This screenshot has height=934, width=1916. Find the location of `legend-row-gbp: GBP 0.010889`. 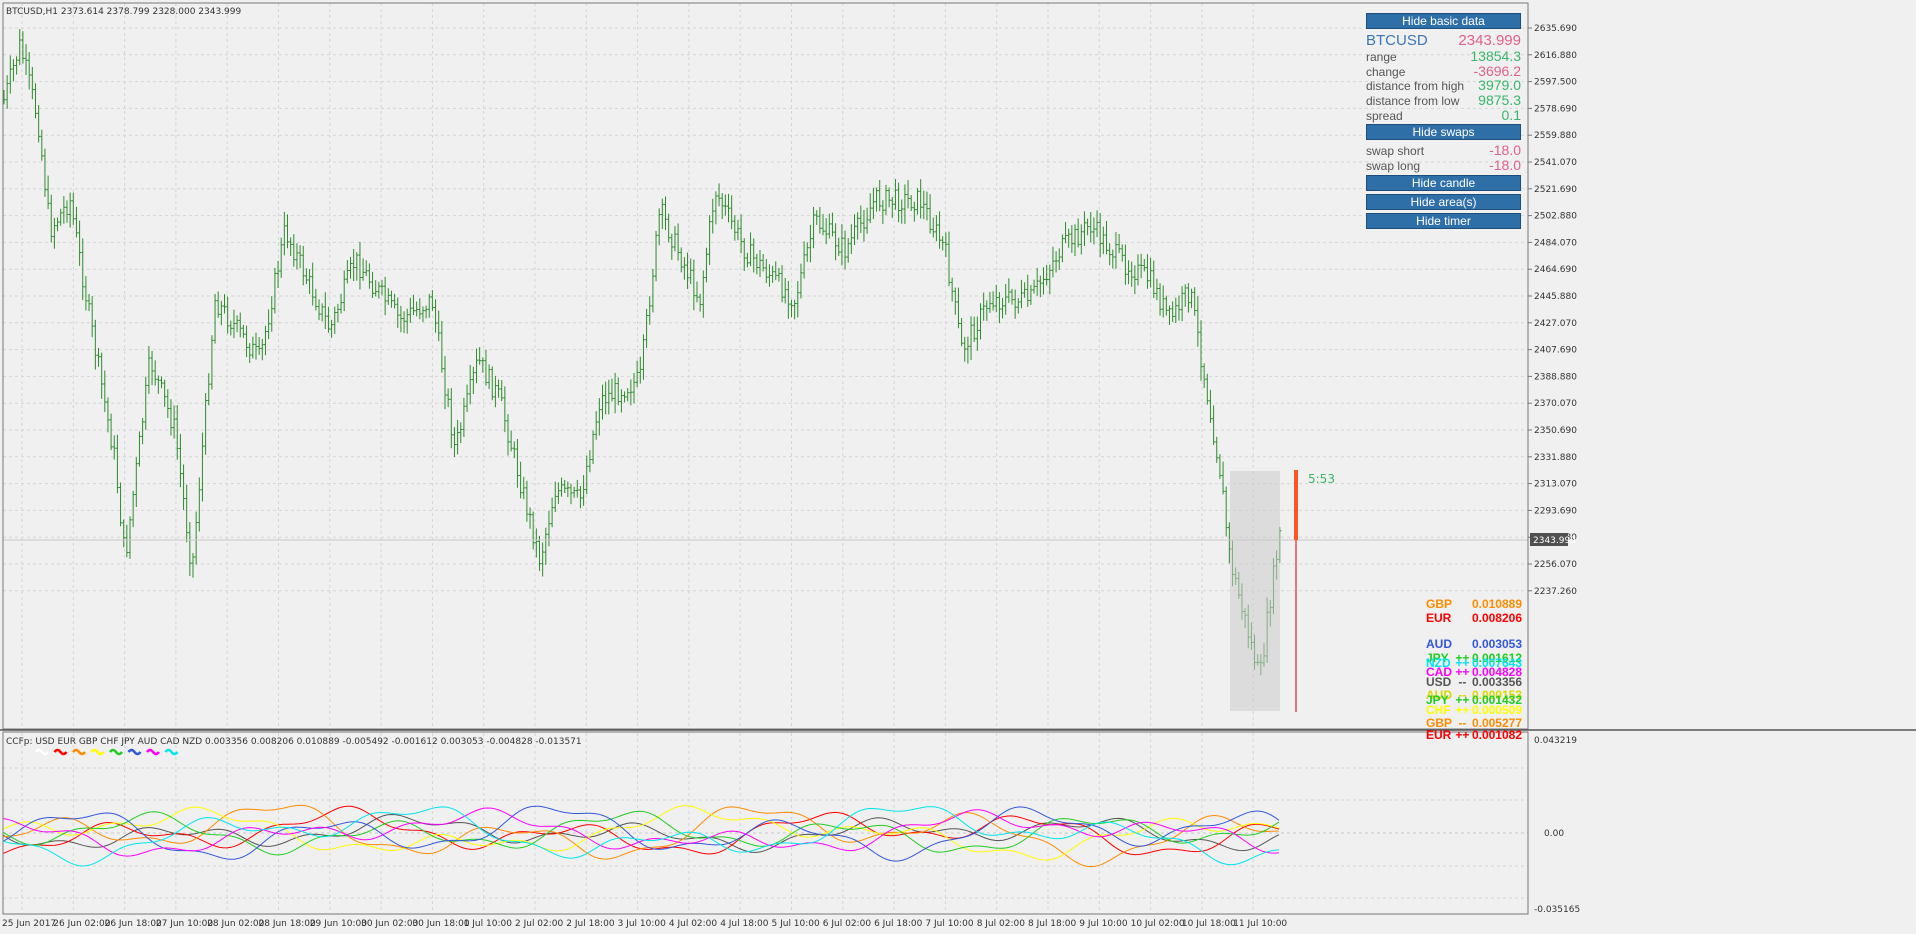

legend-row-gbp: GBP 0.010889 is located at coordinates (1474, 604).